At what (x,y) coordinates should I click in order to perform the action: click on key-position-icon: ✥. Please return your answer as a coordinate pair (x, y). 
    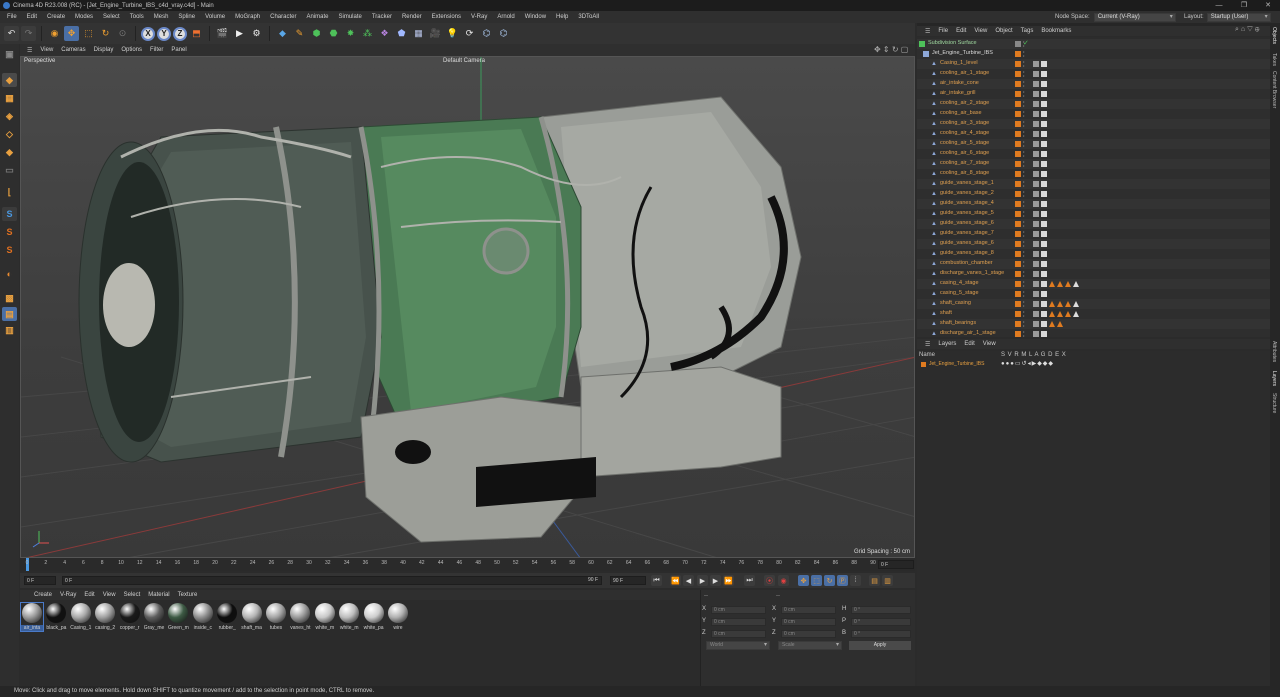
    Looking at the image, I should click on (803, 580).